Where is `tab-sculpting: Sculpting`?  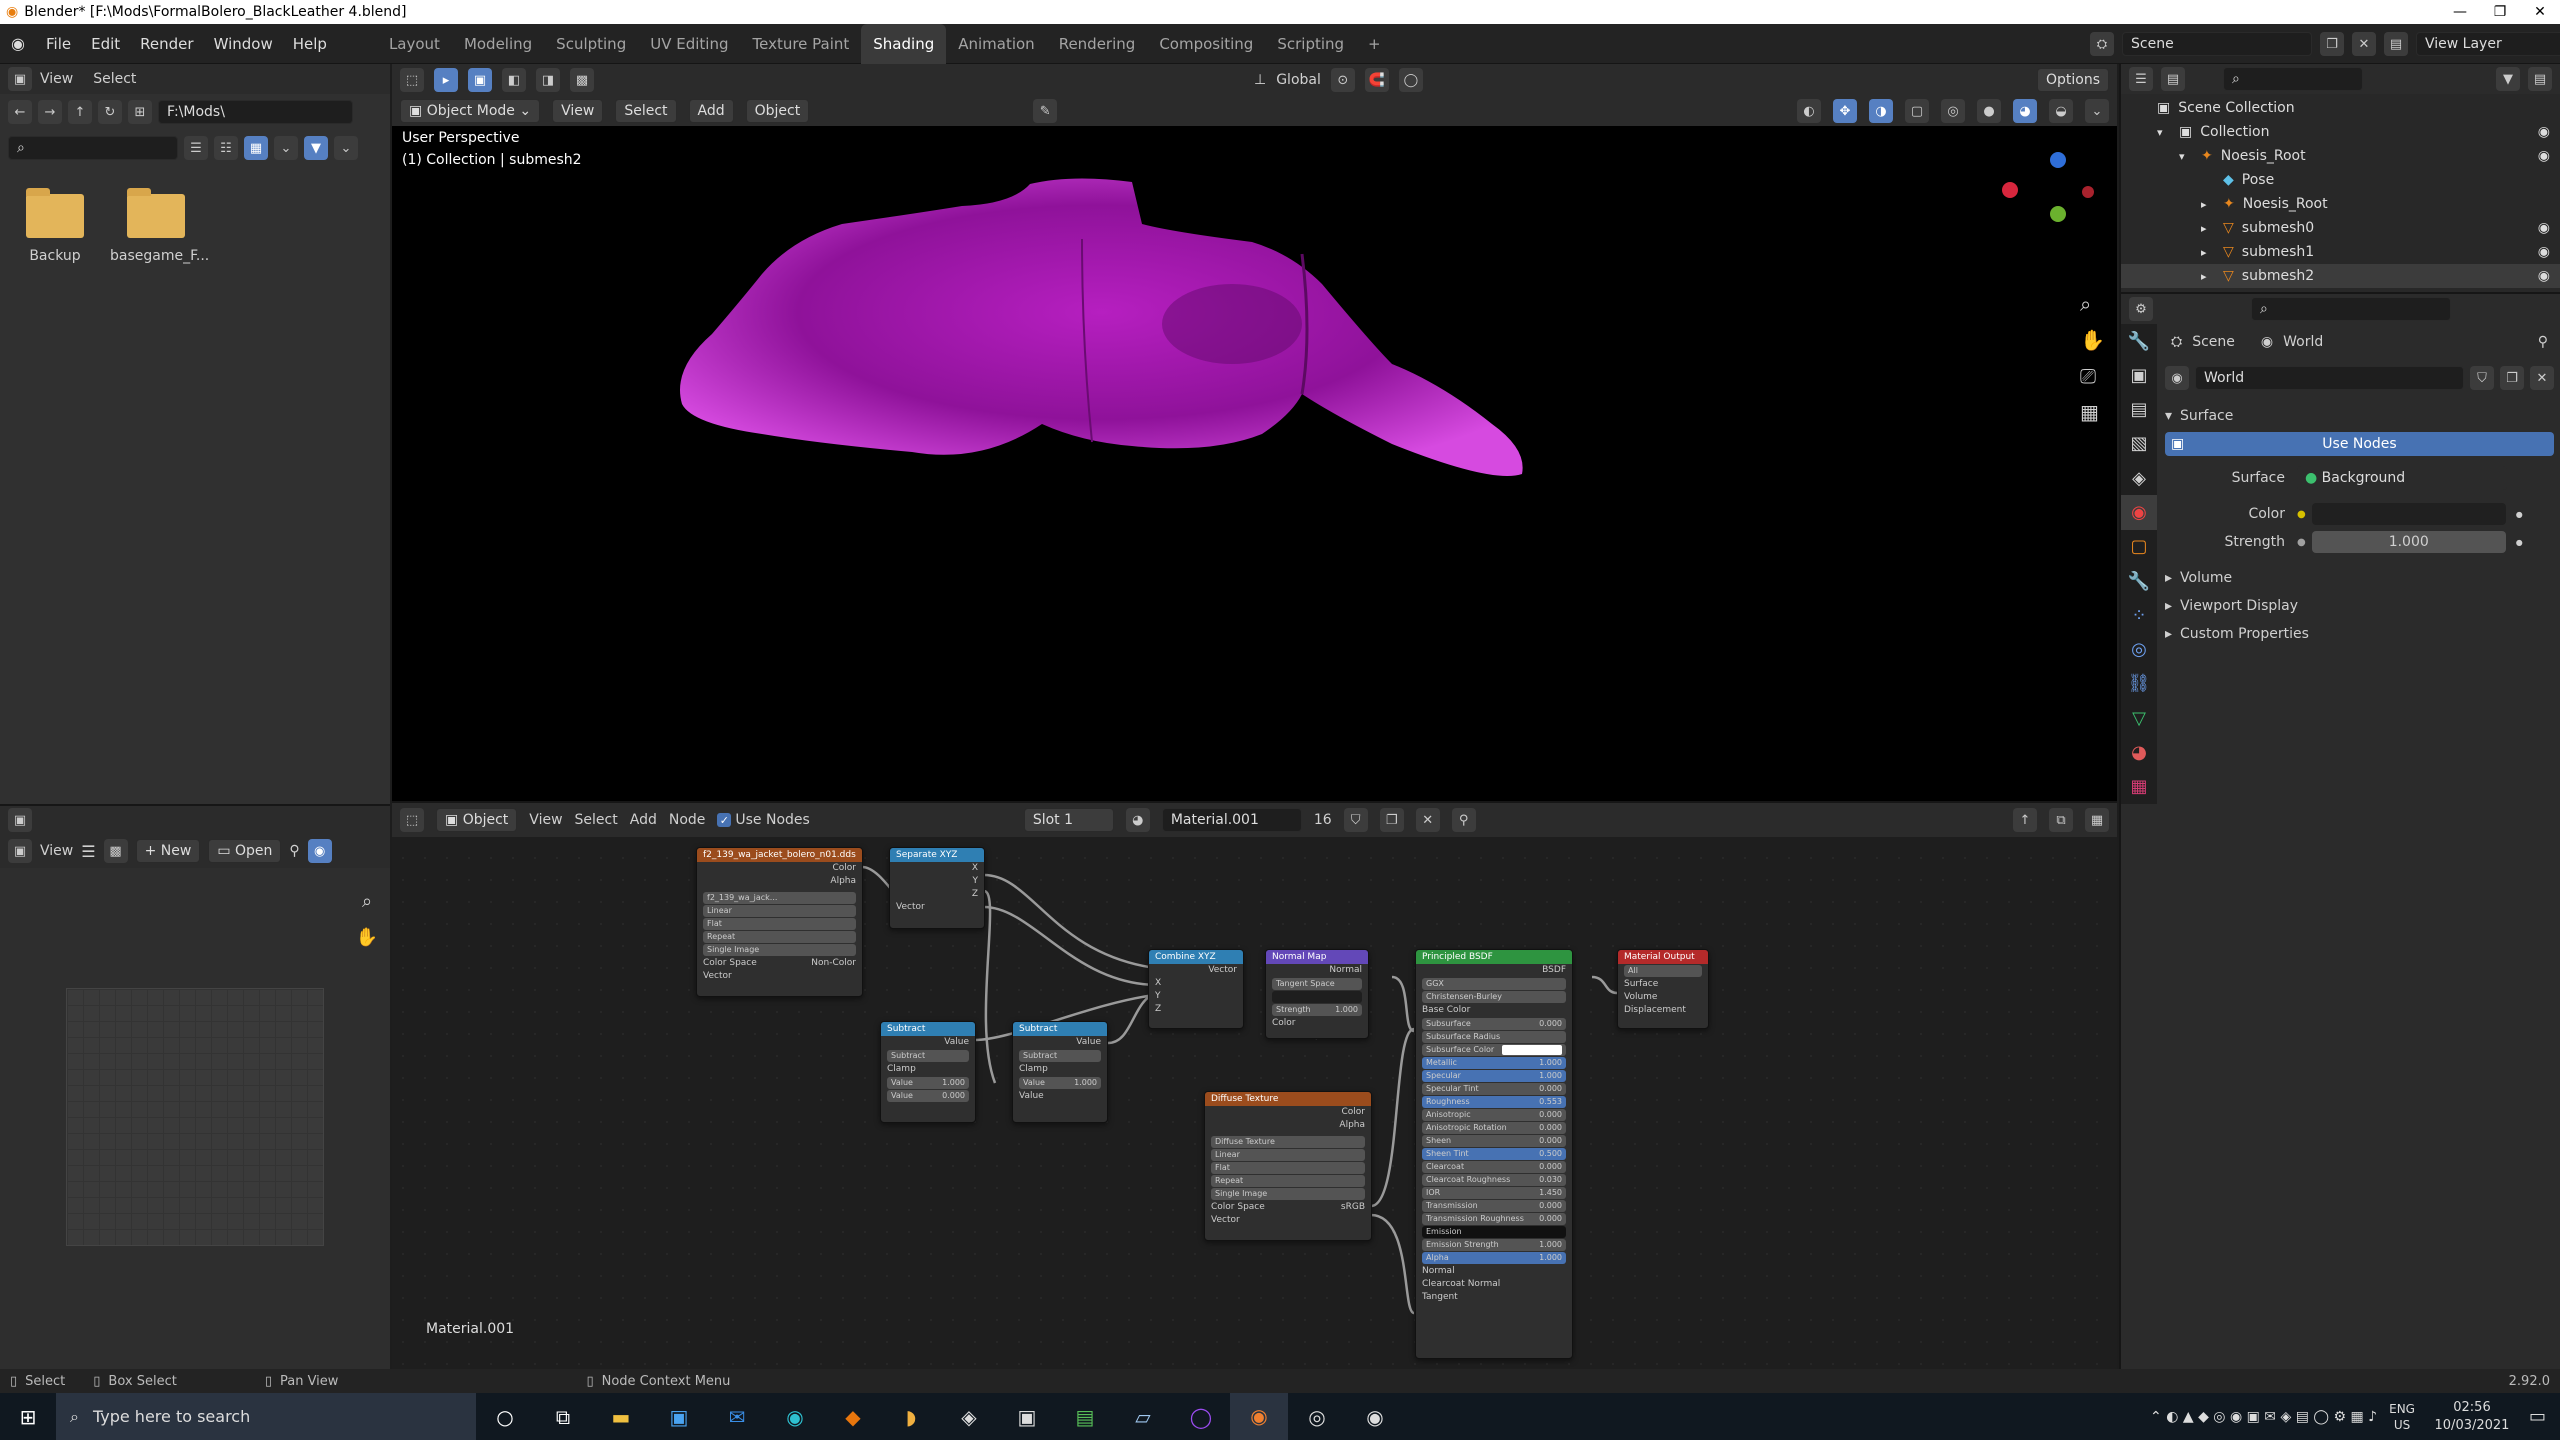
tab-sculpting: Sculpting is located at coordinates (591, 44).